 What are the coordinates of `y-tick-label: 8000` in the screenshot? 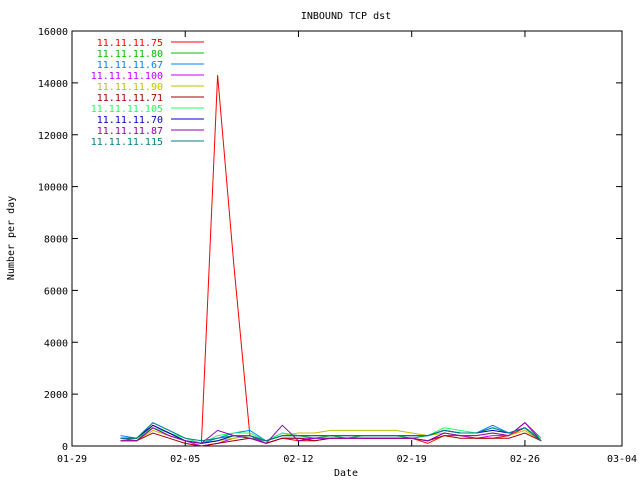 It's located at (56, 240).